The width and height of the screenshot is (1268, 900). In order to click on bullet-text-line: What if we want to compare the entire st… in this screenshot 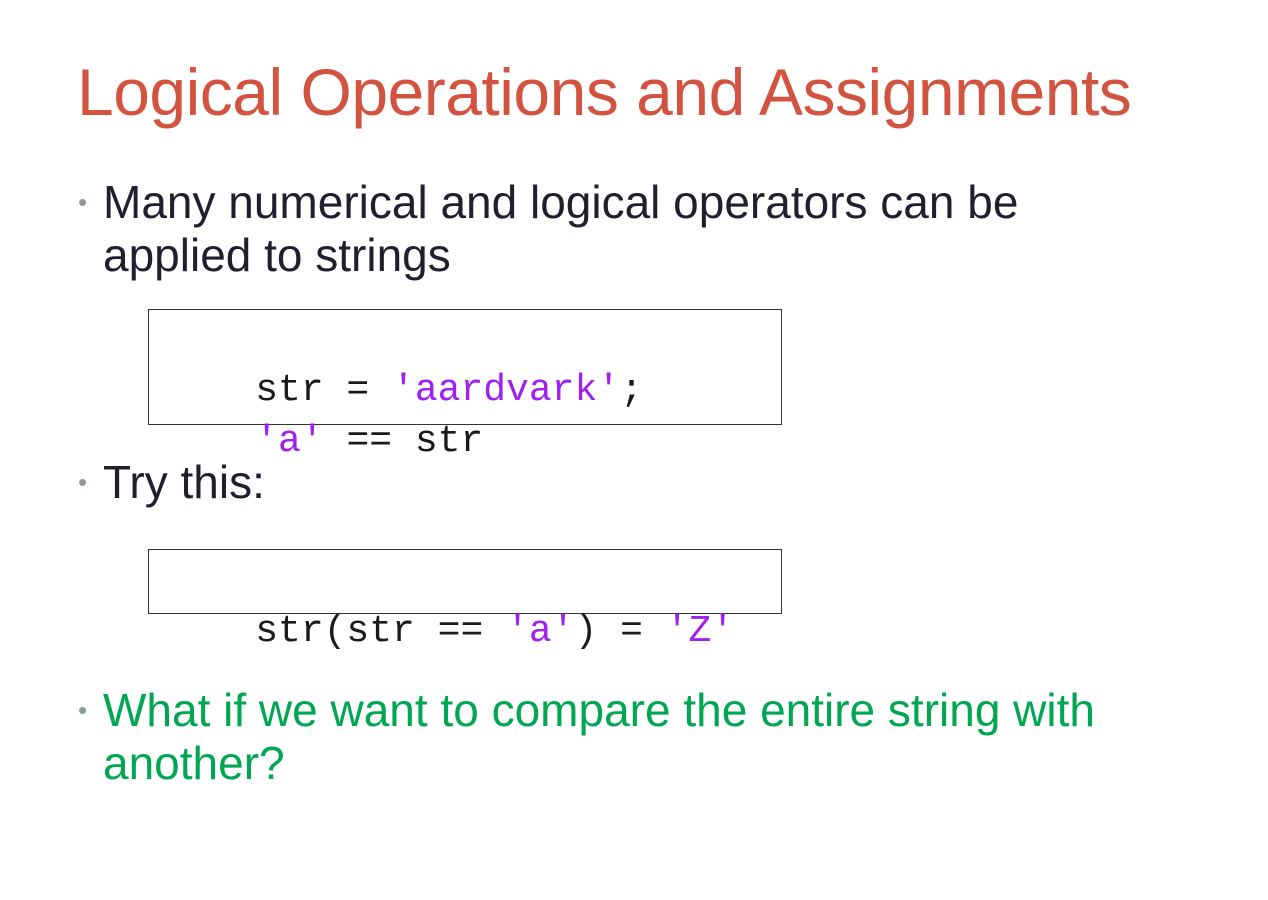, I will do `click(599, 710)`.